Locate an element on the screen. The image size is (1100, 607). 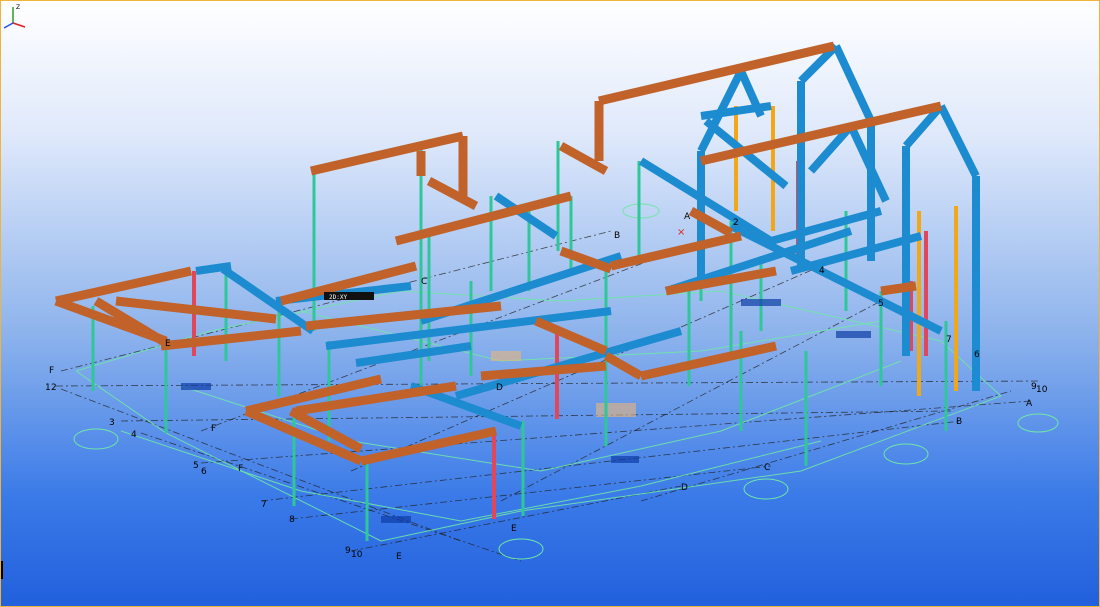
origin-marker: × is located at coordinates (681, 232).